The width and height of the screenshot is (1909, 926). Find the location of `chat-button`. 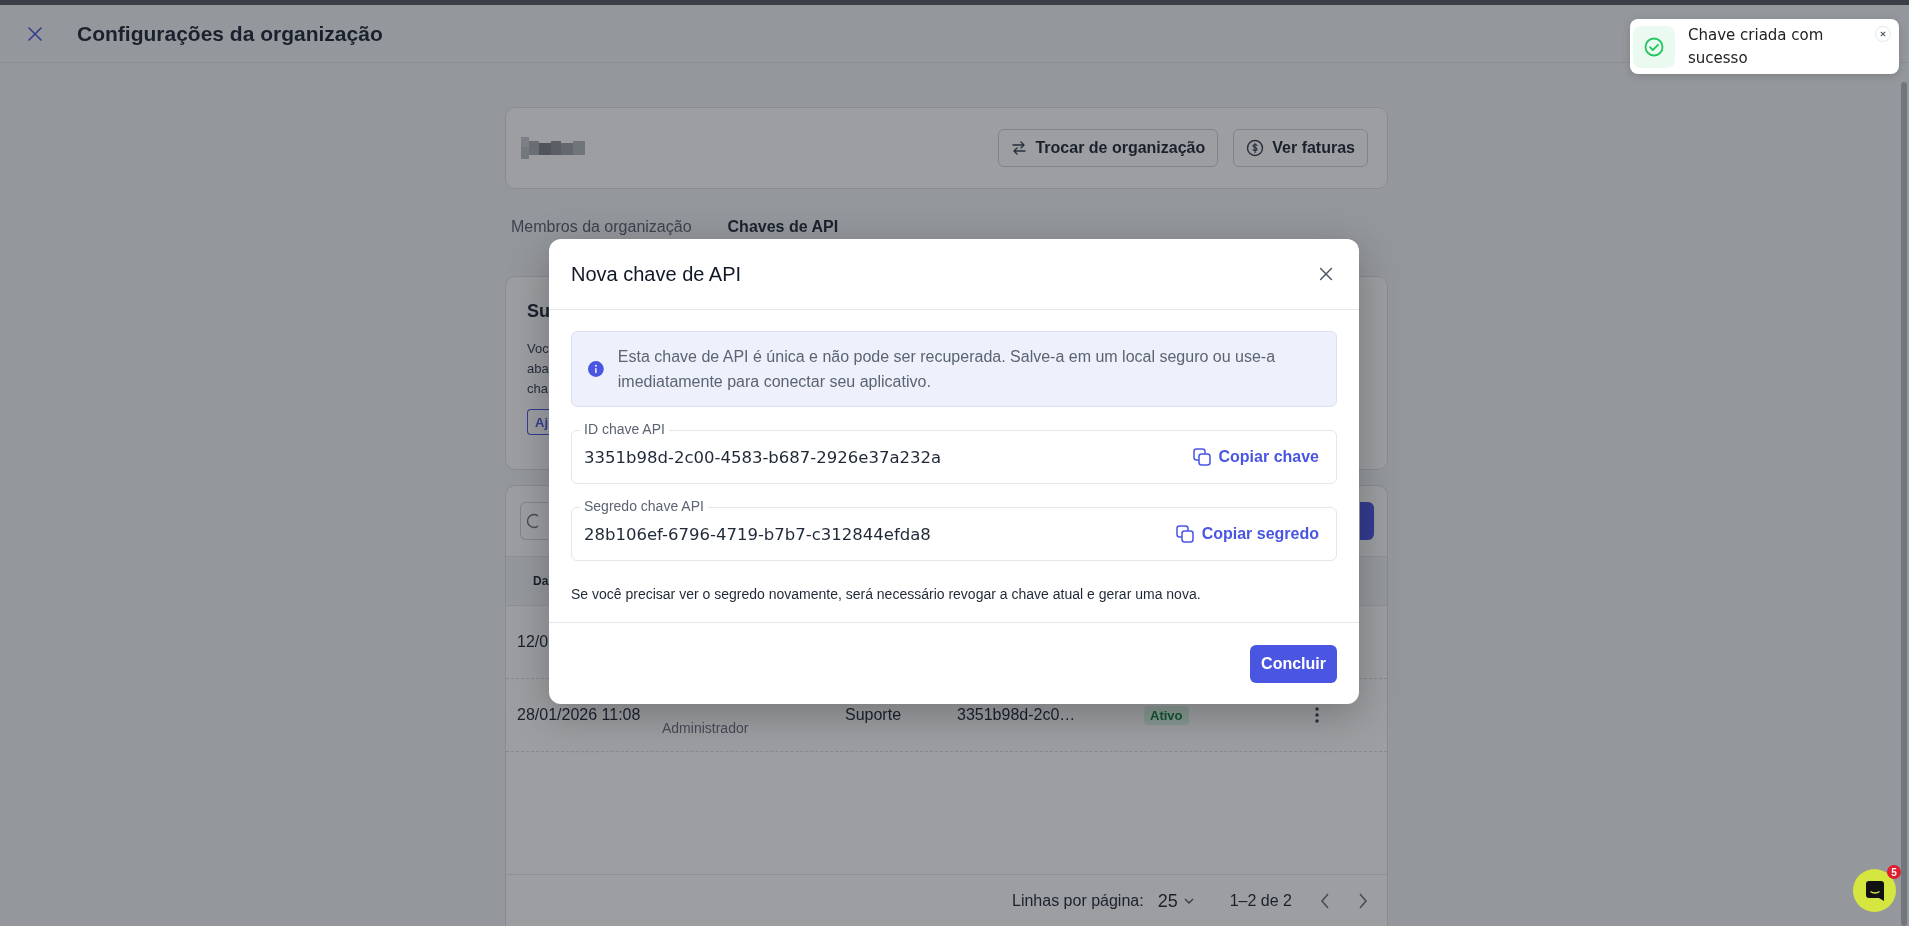

chat-button is located at coordinates (1874, 890).